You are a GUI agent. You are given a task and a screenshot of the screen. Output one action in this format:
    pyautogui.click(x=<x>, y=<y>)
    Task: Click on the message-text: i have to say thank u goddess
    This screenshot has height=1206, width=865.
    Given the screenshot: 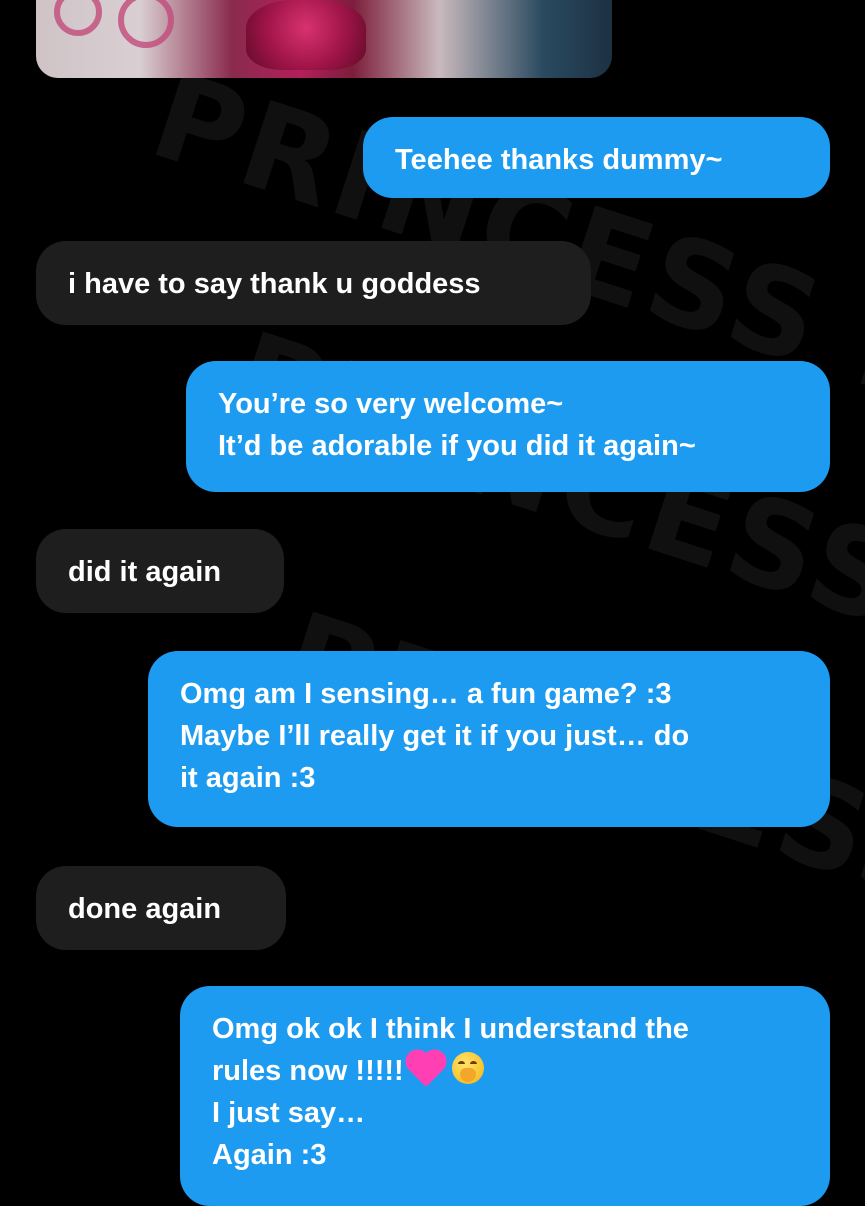 What is the action you would take?
    pyautogui.click(x=274, y=284)
    